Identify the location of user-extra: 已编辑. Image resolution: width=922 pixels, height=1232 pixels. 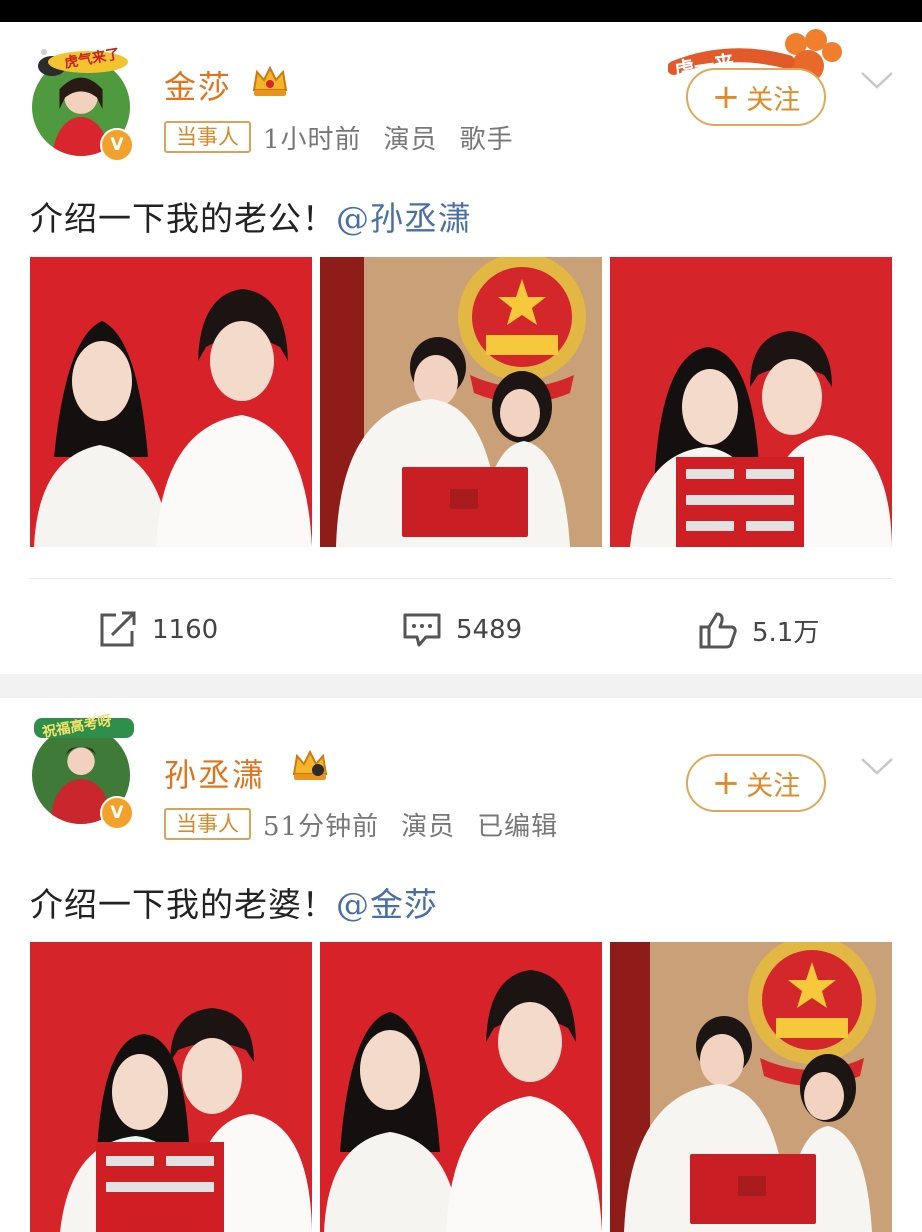
(518, 826).